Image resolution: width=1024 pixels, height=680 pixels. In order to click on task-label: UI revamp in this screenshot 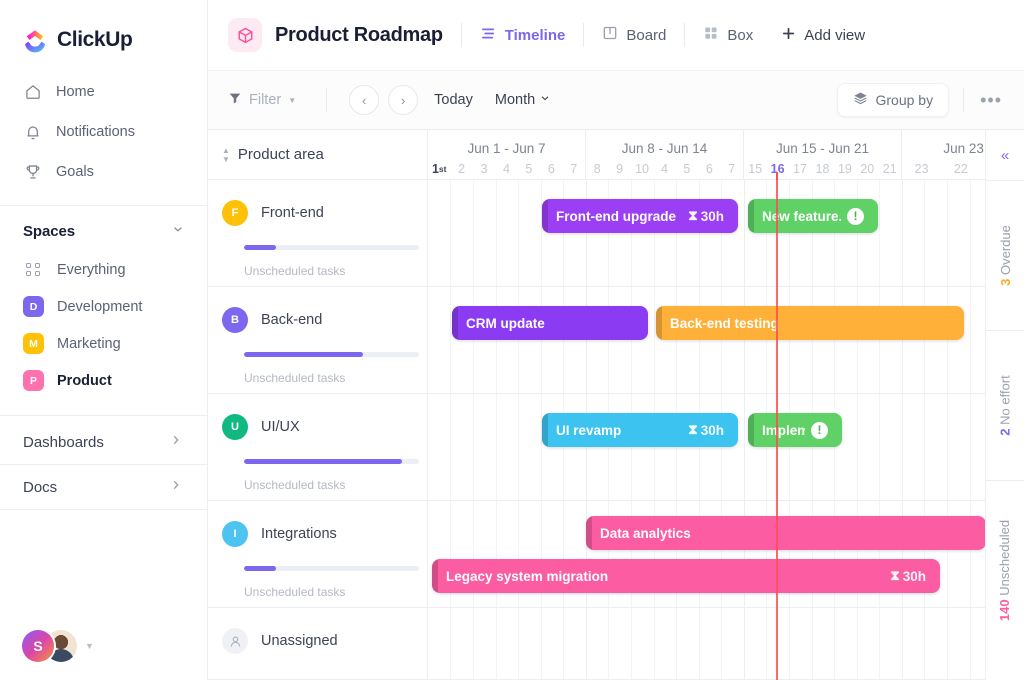, I will do `click(589, 430)`.